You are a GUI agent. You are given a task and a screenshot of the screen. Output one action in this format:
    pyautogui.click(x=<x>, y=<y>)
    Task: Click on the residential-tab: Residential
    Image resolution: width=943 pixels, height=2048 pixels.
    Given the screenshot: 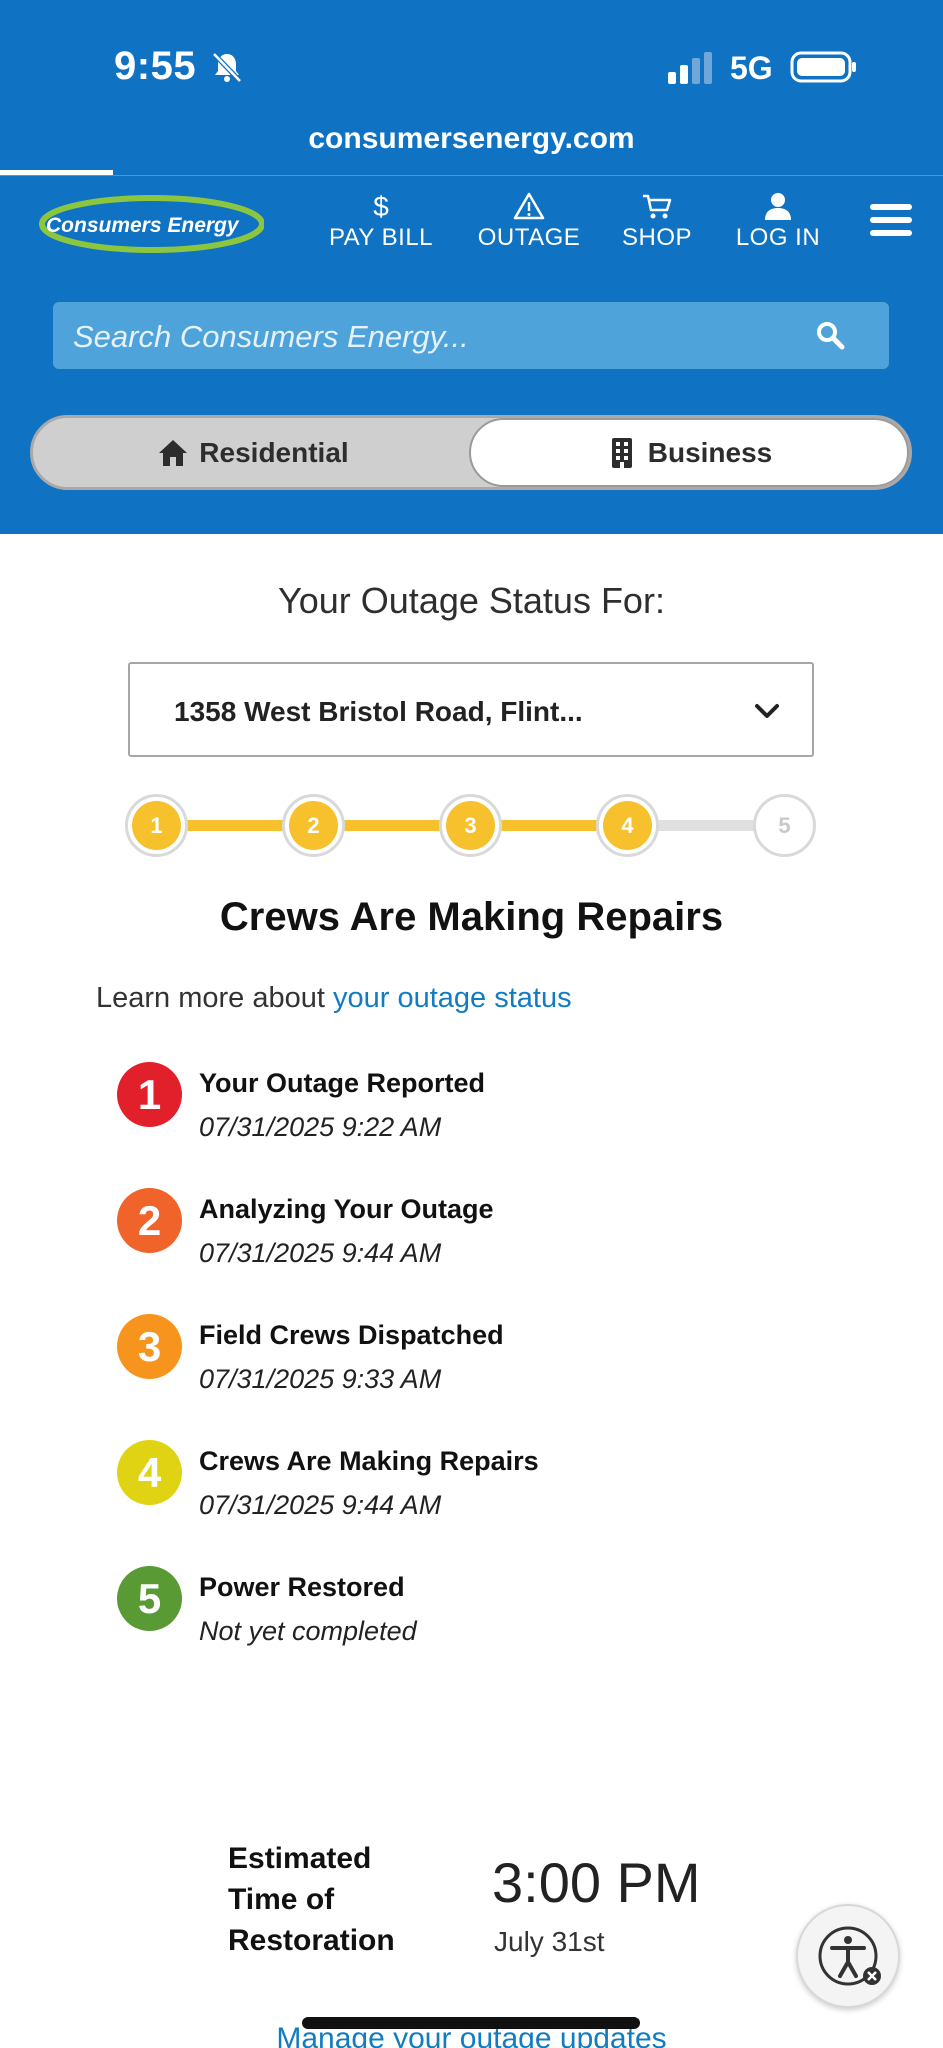 What is the action you would take?
    pyautogui.click(x=253, y=452)
    